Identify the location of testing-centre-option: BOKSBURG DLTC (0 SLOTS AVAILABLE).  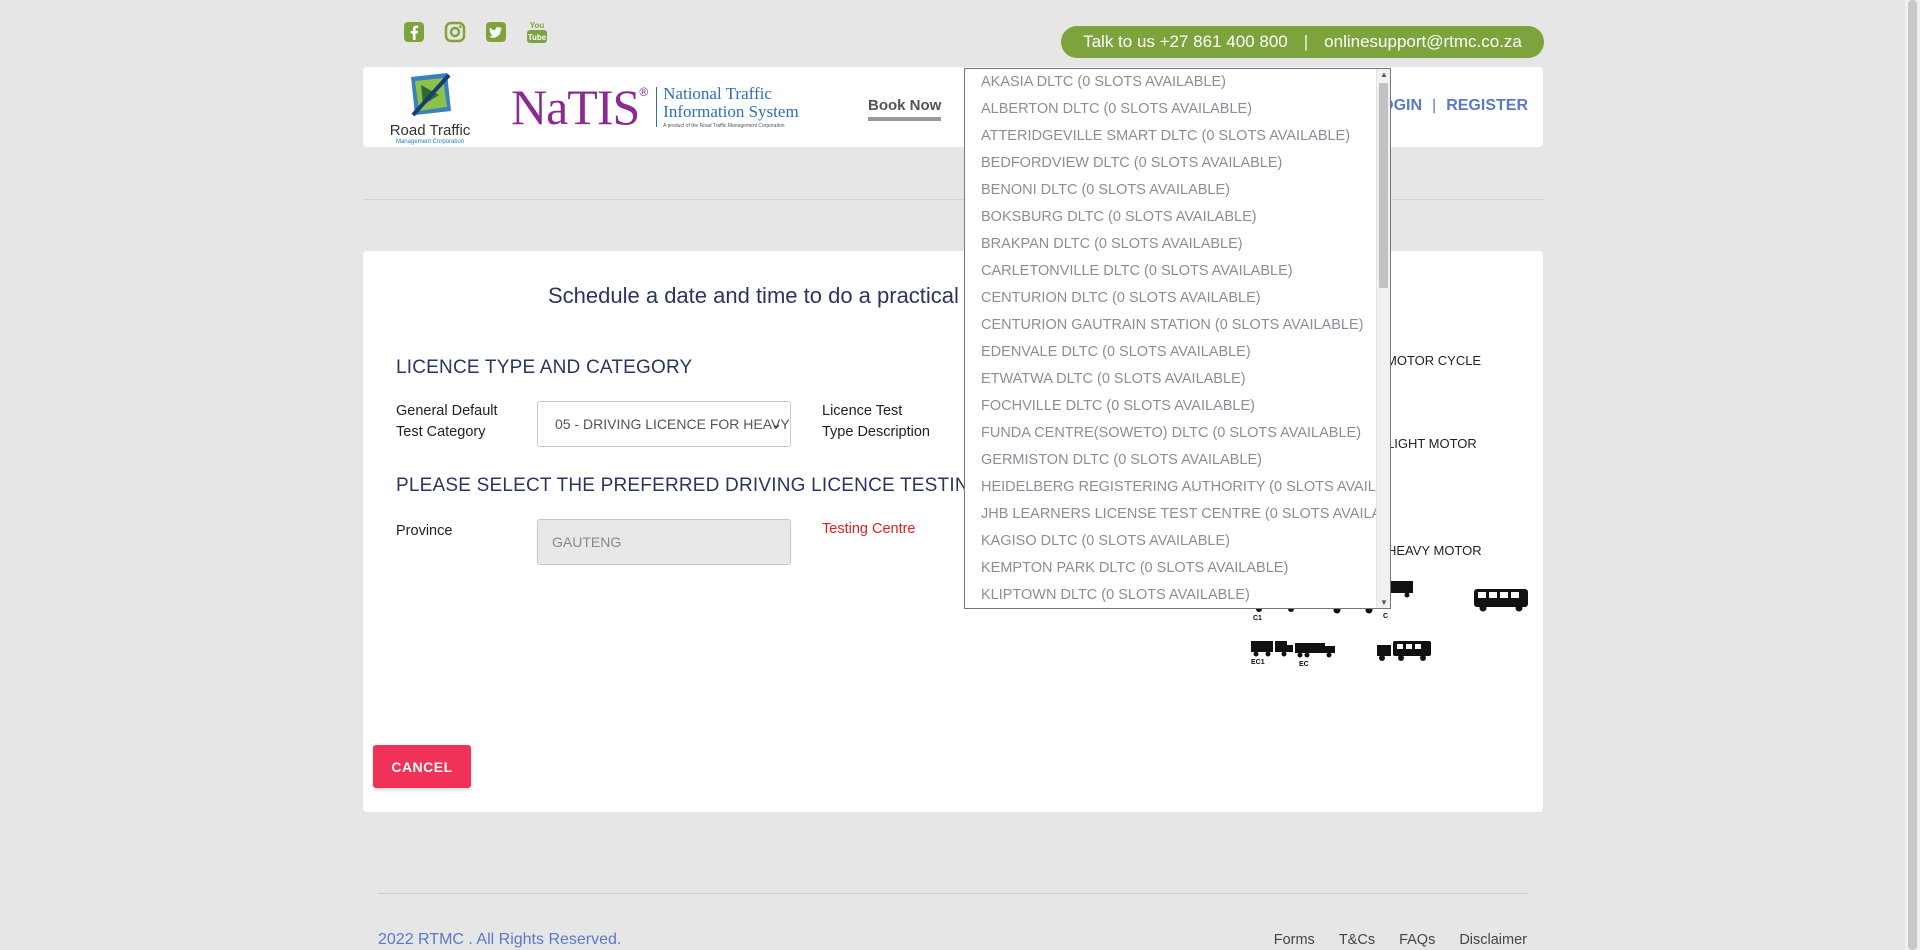
(1170, 217).